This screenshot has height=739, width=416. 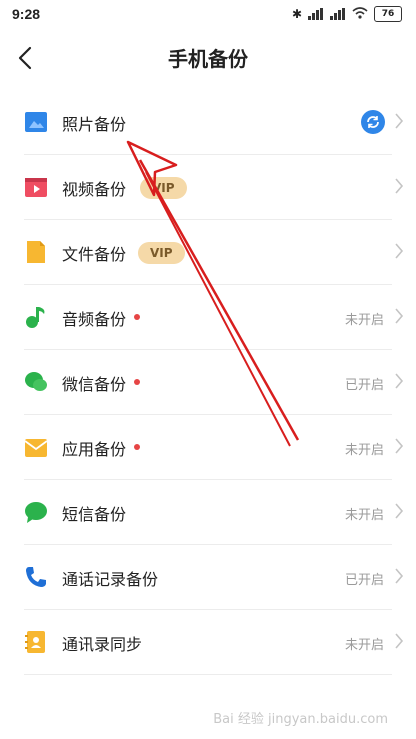 I want to click on photo-icon, so click(x=36, y=122).